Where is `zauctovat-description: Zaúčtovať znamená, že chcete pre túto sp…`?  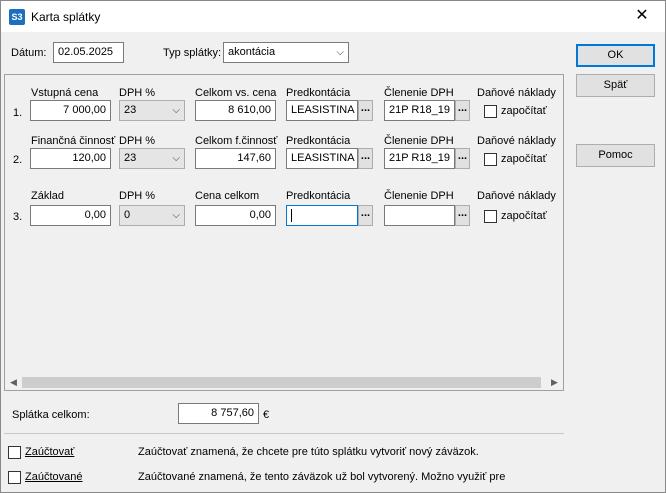
zauctovat-description: Zaúčtovať znamená, že chcete pre túto sp… is located at coordinates (308, 452).